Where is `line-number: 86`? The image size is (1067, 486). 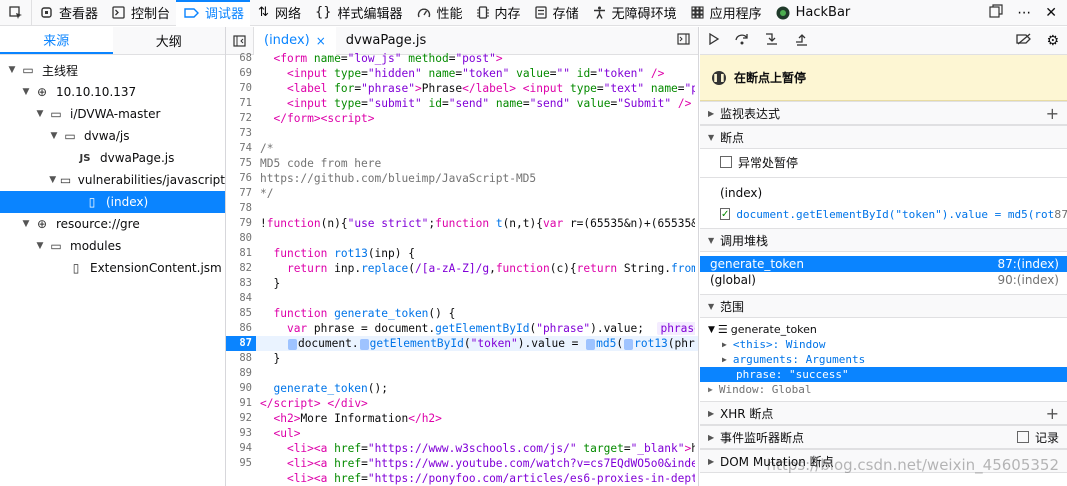 line-number: 86 is located at coordinates (241, 328).